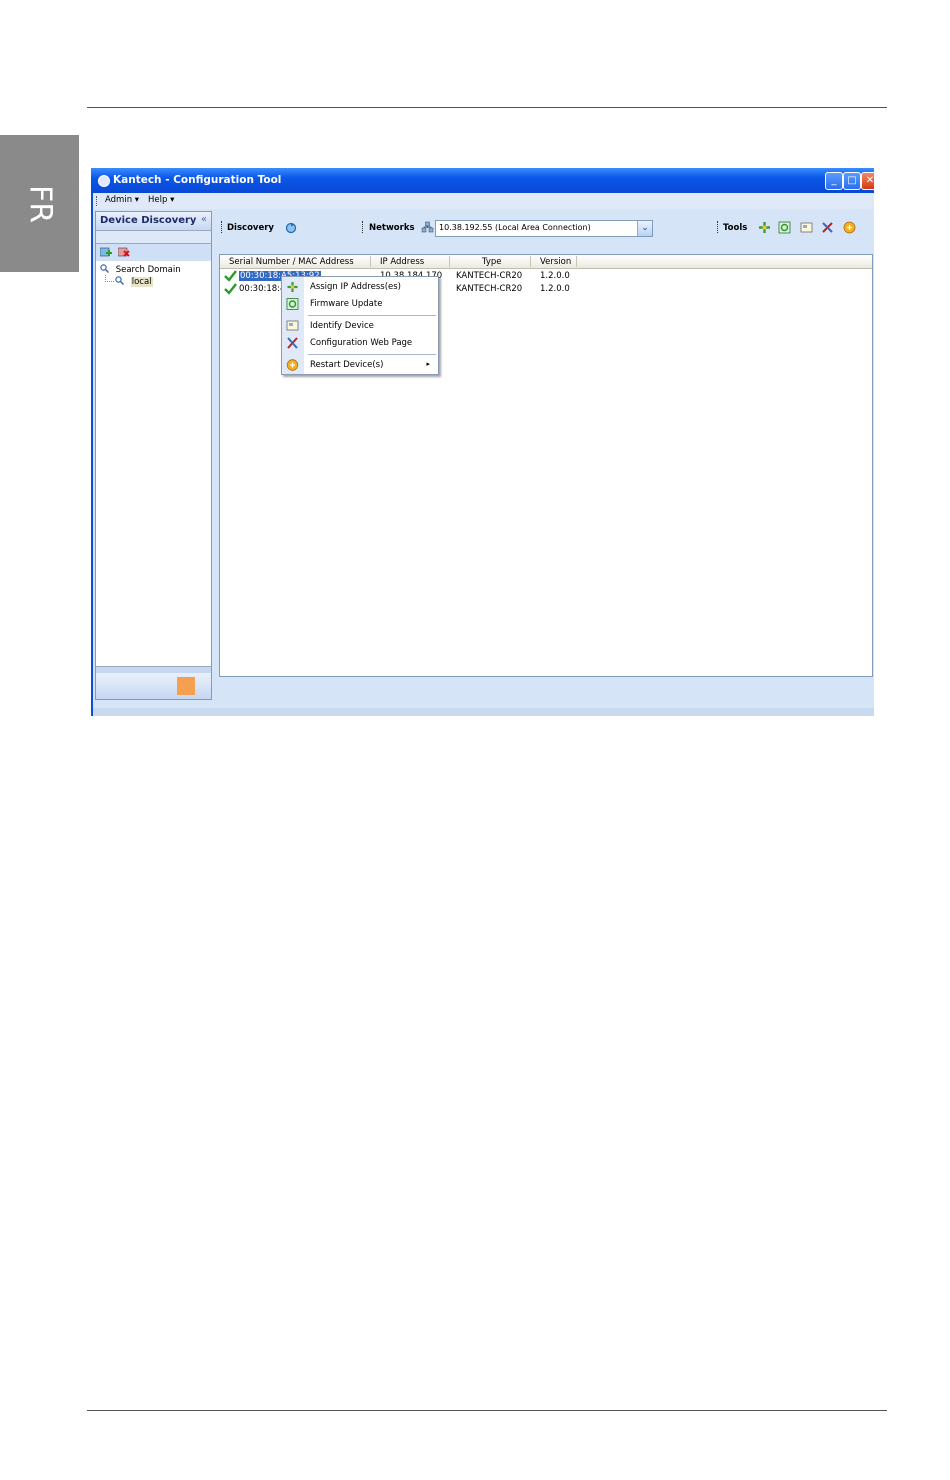 The width and height of the screenshot is (950, 1480). What do you see at coordinates (109, 278) in the screenshot?
I see `tree-connector` at bounding box center [109, 278].